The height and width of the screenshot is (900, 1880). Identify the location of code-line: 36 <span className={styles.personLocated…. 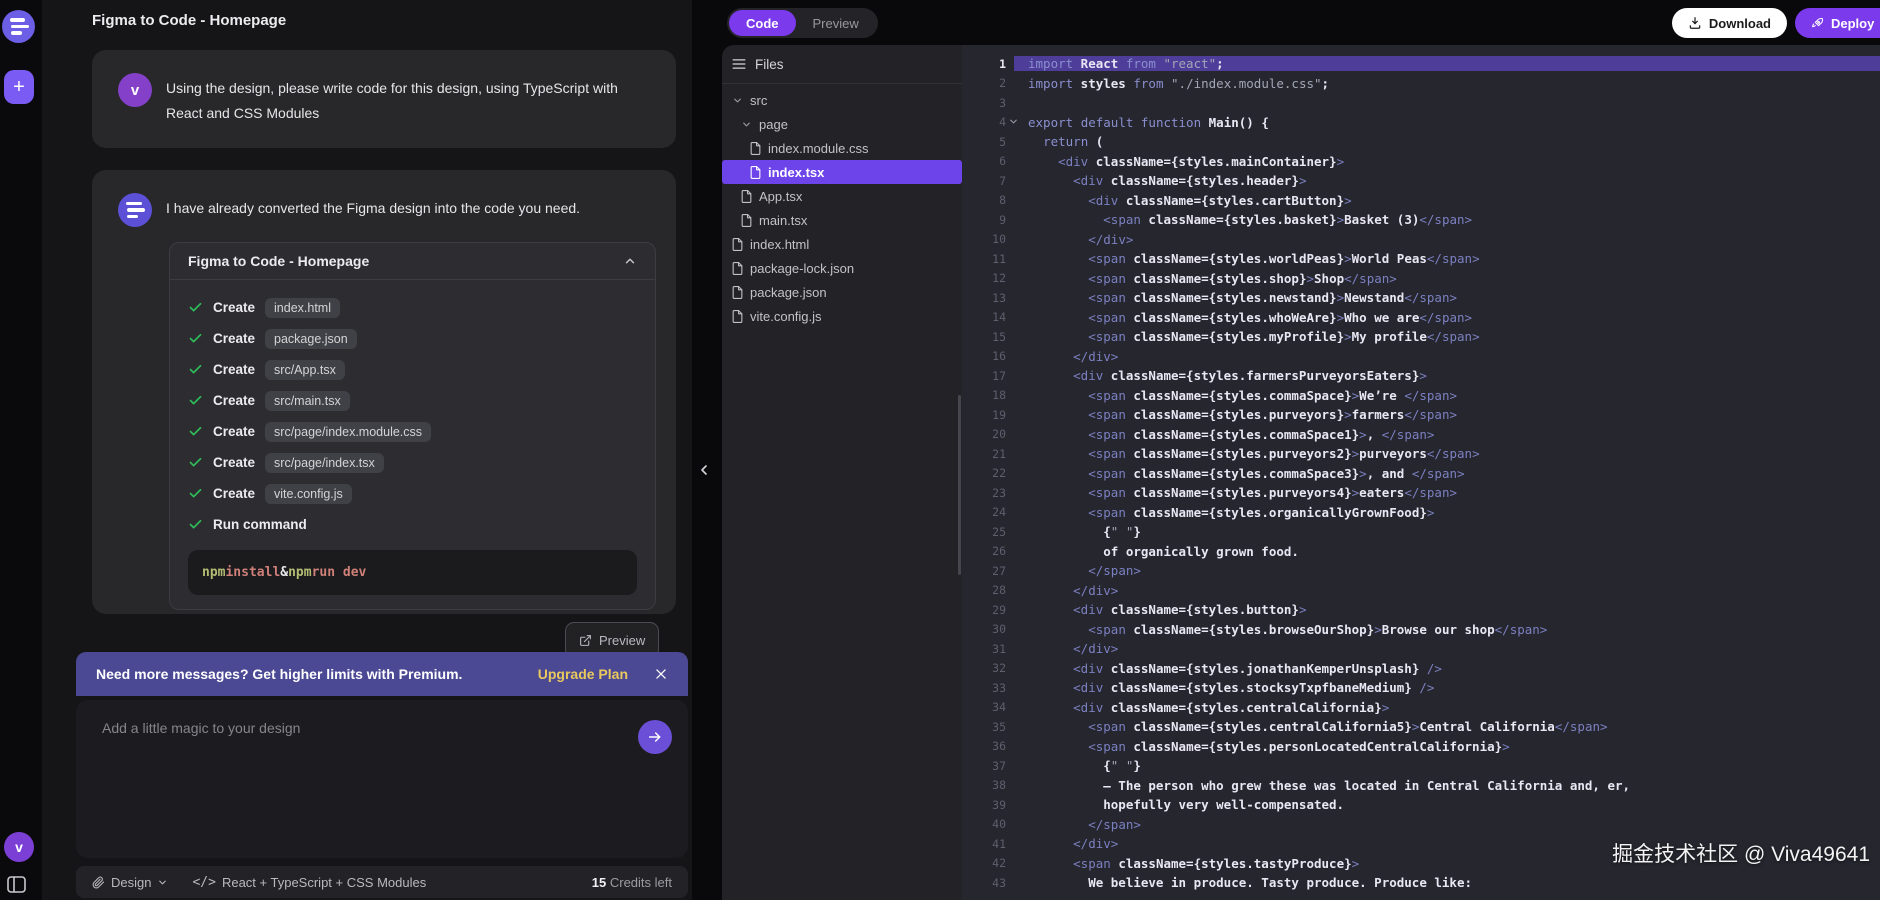
(1421, 747).